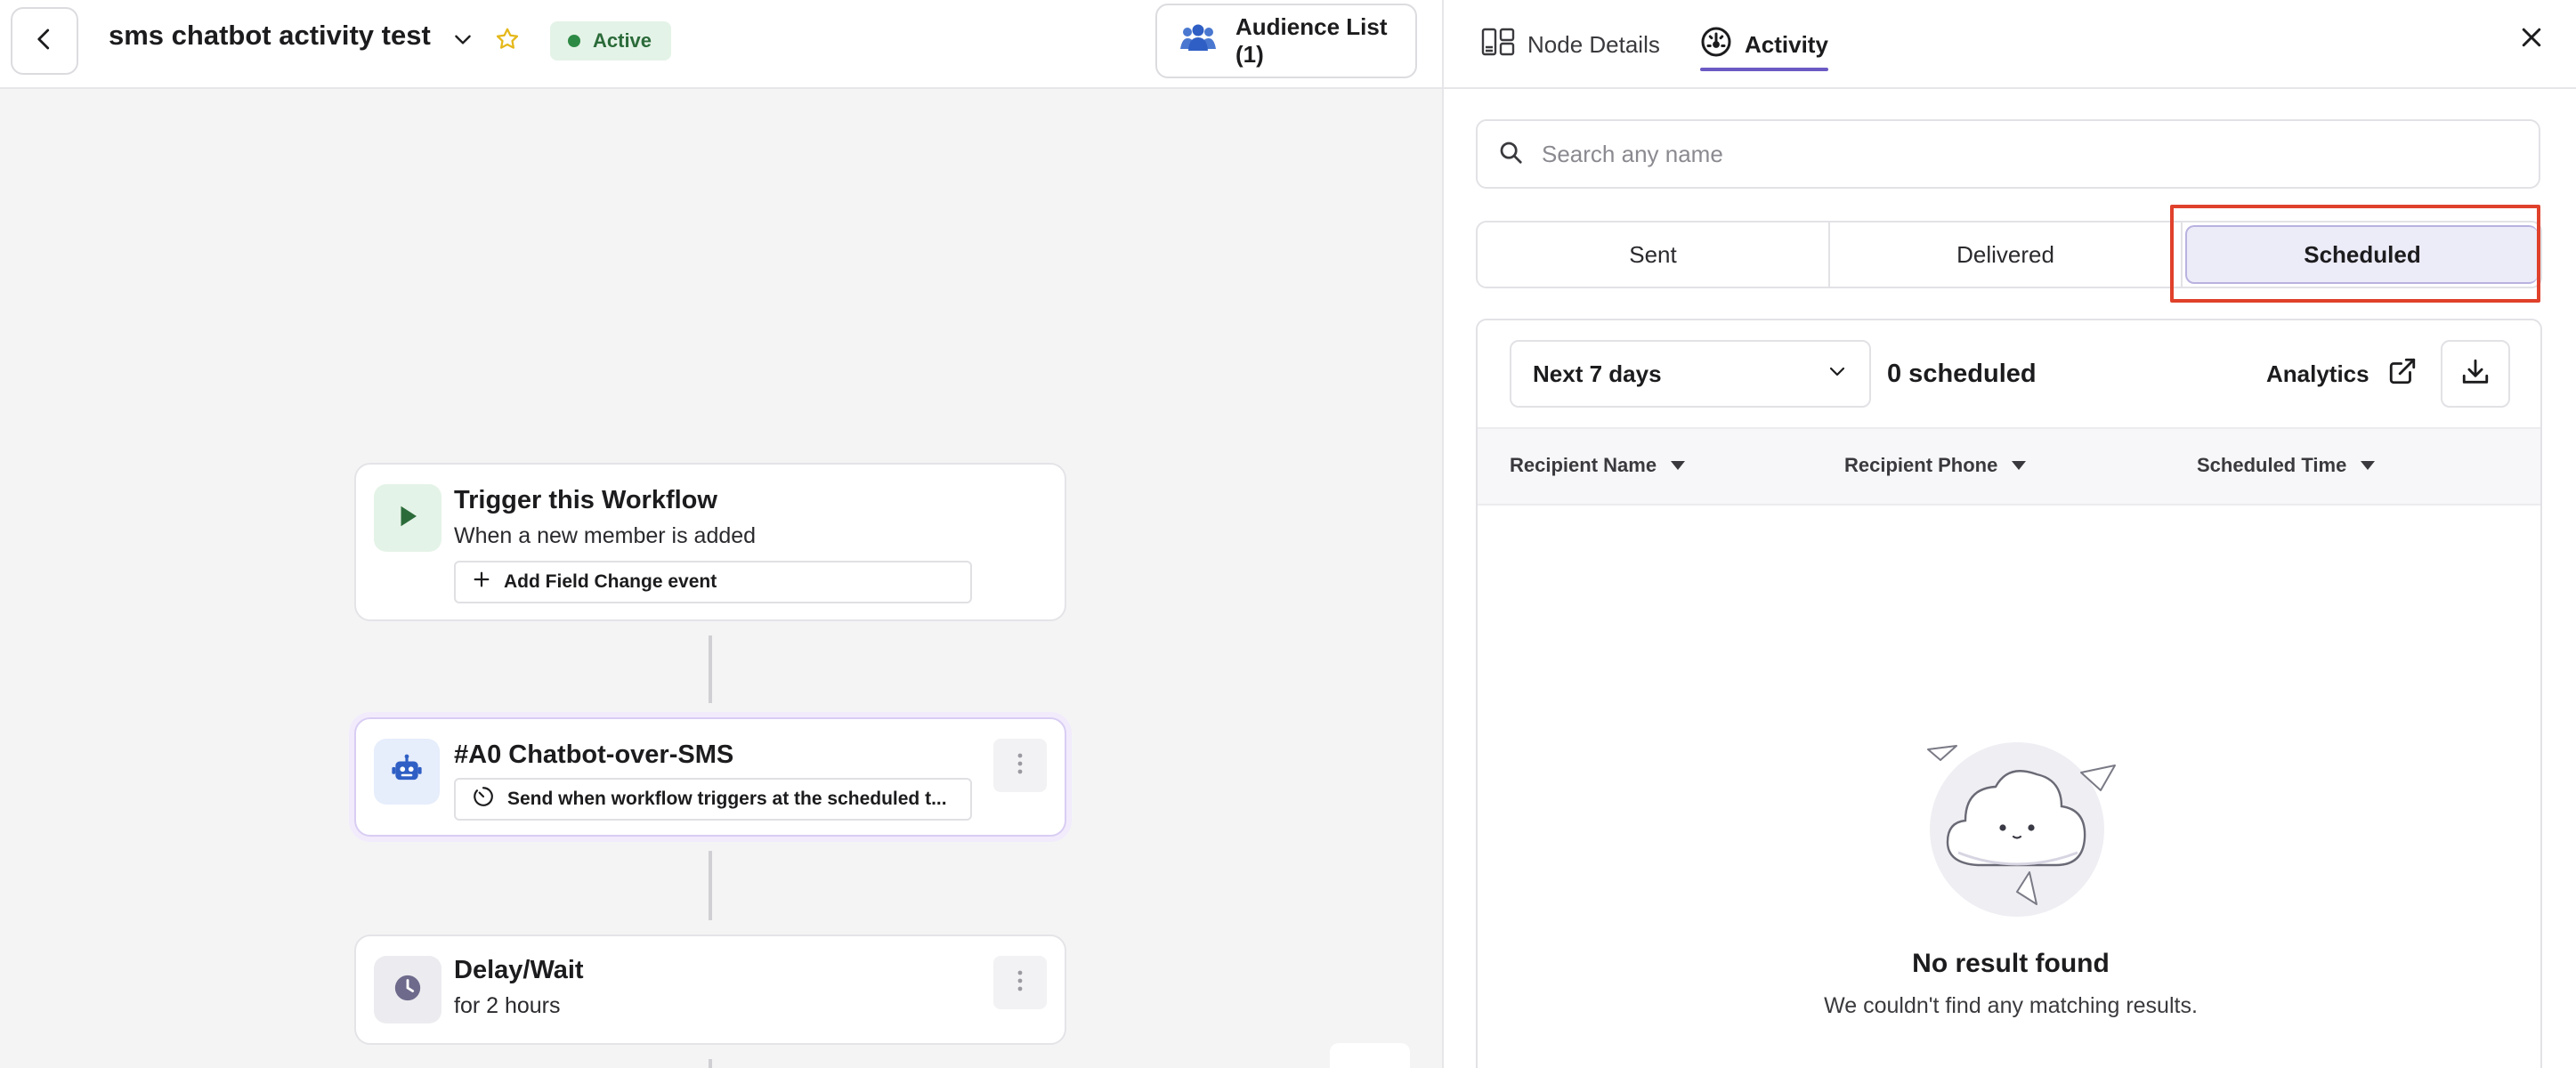 The height and width of the screenshot is (1068, 2576). What do you see at coordinates (483, 799) in the screenshot?
I see `timer-icon` at bounding box center [483, 799].